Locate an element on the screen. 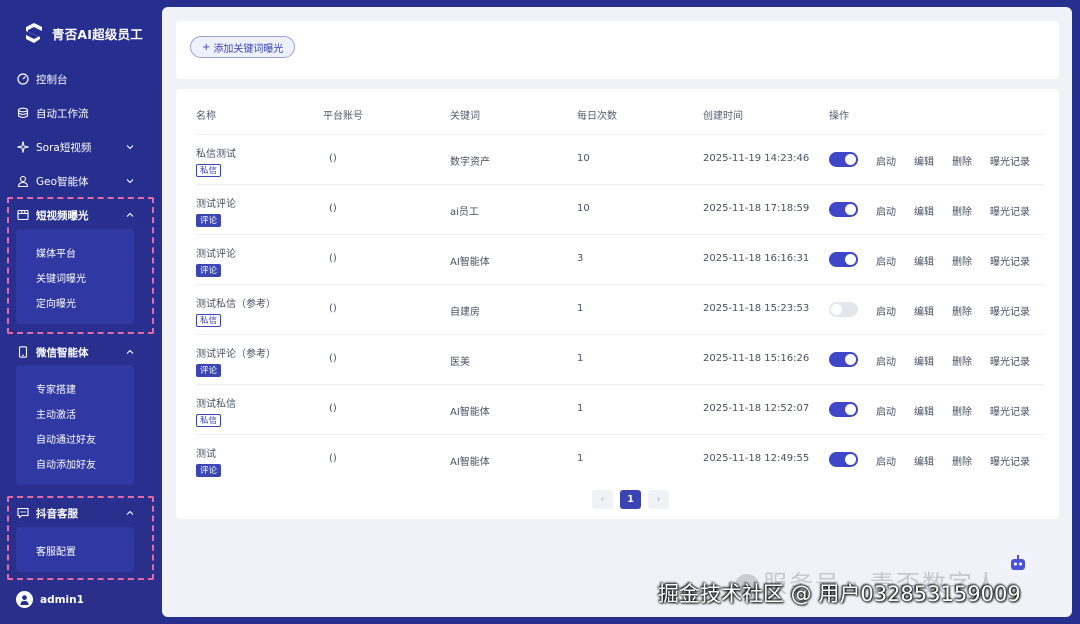 The image size is (1080, 624). chat-bot-button is located at coordinates (1018, 563).